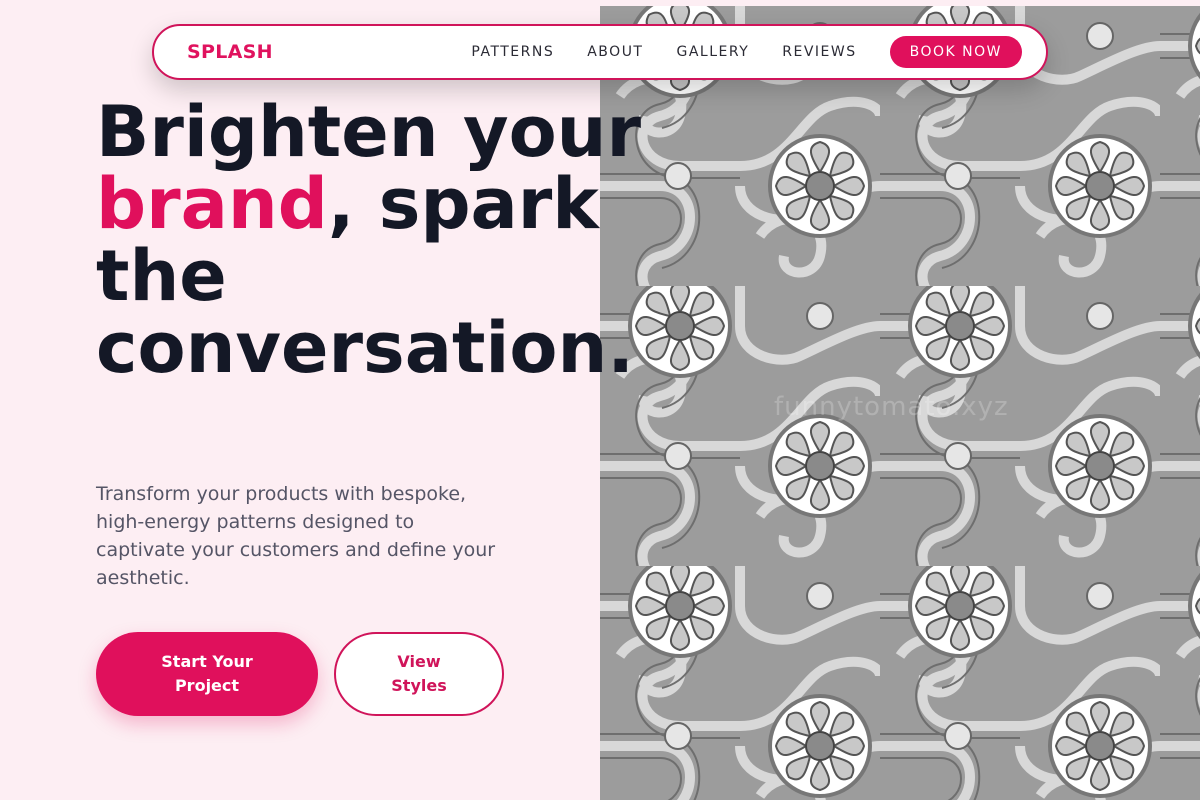 The image size is (1200, 800). What do you see at coordinates (207, 674) in the screenshot?
I see `start-project-button: Start Your Project` at bounding box center [207, 674].